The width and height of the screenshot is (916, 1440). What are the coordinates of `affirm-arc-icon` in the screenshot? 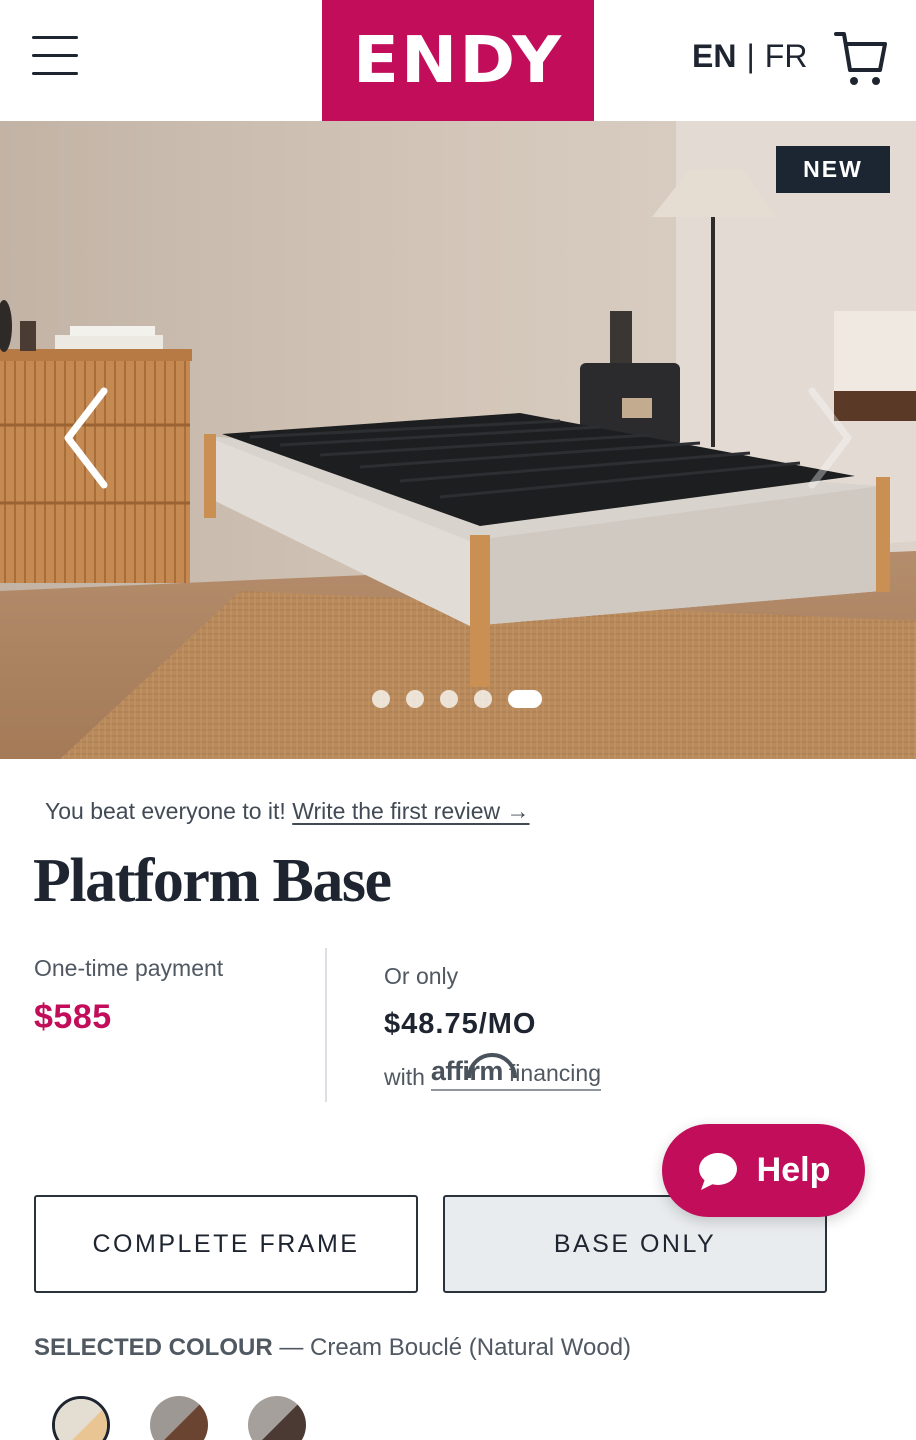 It's located at (491, 1066).